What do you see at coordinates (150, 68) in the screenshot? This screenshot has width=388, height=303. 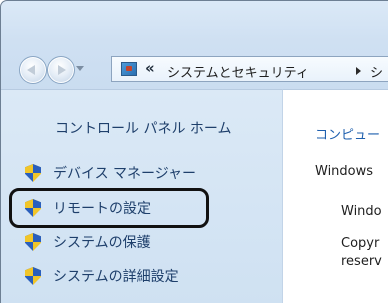 I see `breadcrumb-overflow: «` at bounding box center [150, 68].